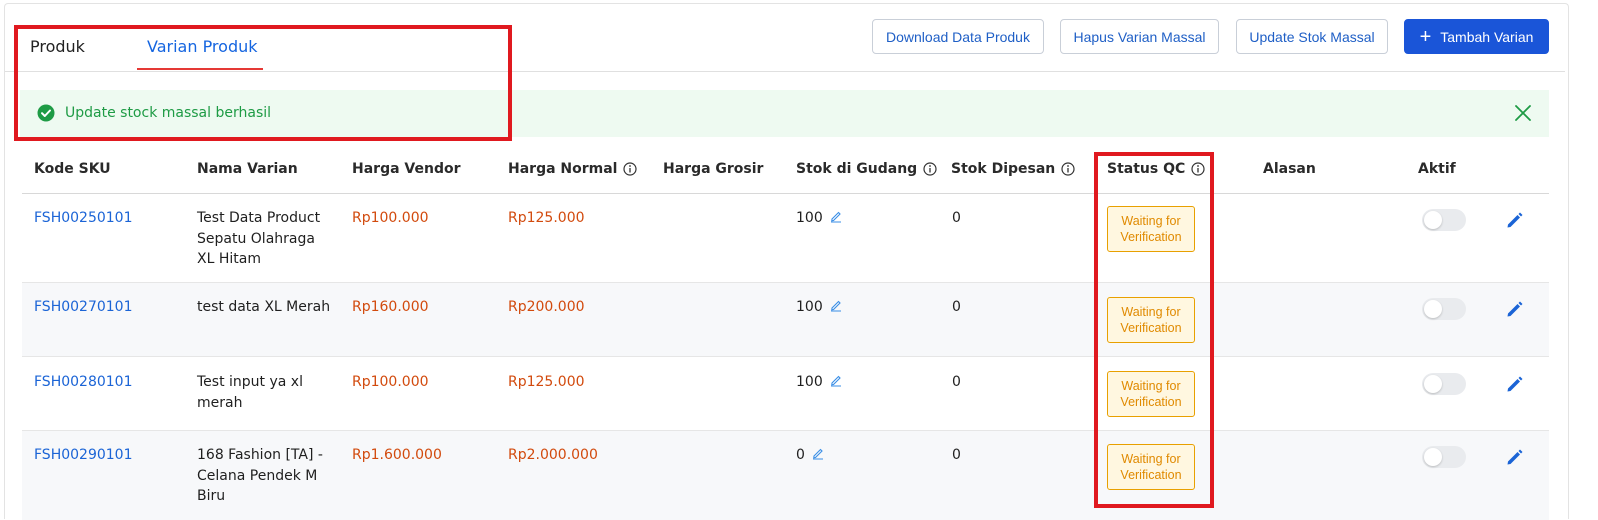 The image size is (1598, 520). What do you see at coordinates (72, 169) in the screenshot?
I see `header-kode-sku: Kode SKU` at bounding box center [72, 169].